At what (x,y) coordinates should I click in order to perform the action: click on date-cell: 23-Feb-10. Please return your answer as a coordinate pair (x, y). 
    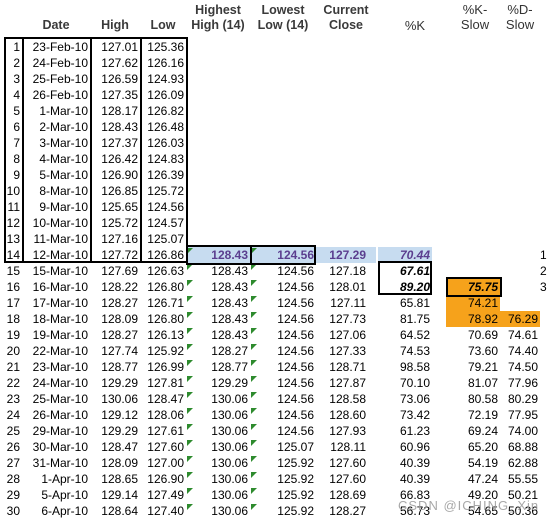
    Looking at the image, I should click on (56, 47).